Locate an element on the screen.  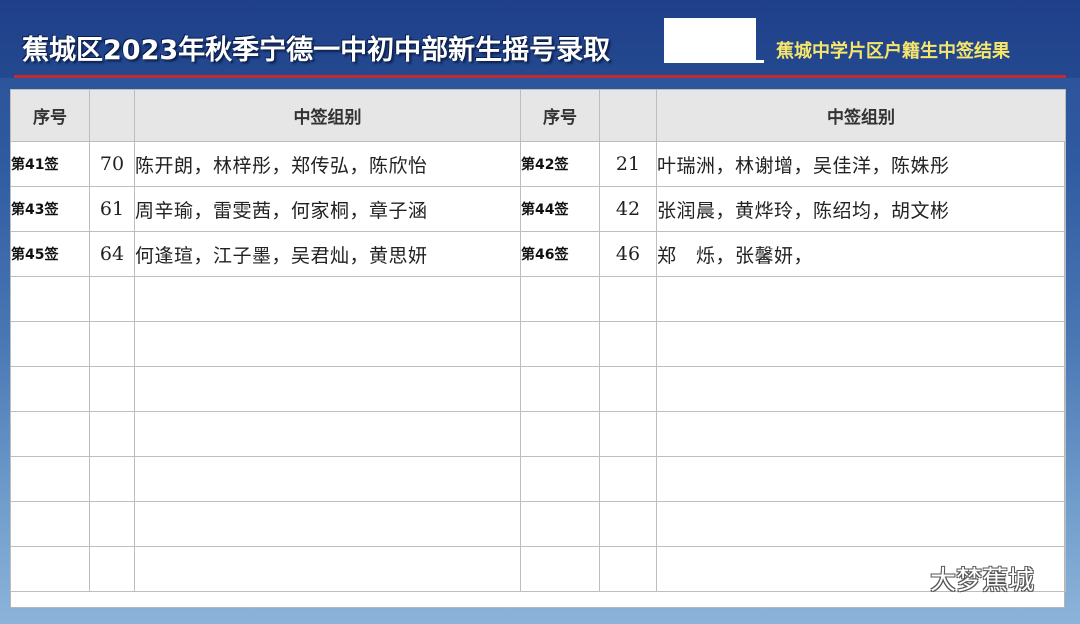
draw-label: 第44签 is located at coordinates (560, 209).